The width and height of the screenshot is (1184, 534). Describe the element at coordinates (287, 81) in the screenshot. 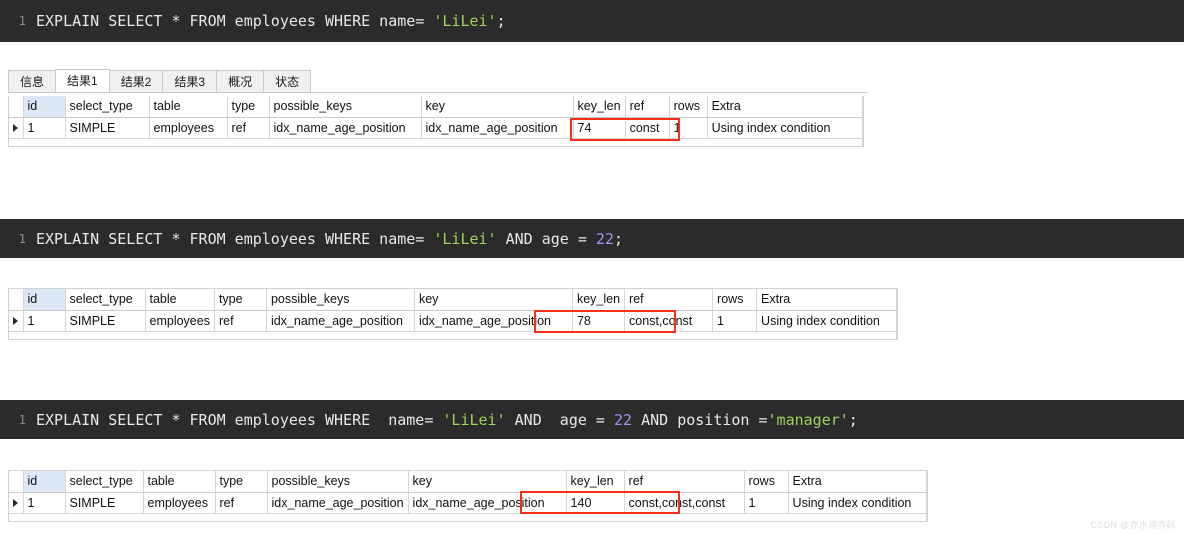

I see `tab-status: 状态` at that location.